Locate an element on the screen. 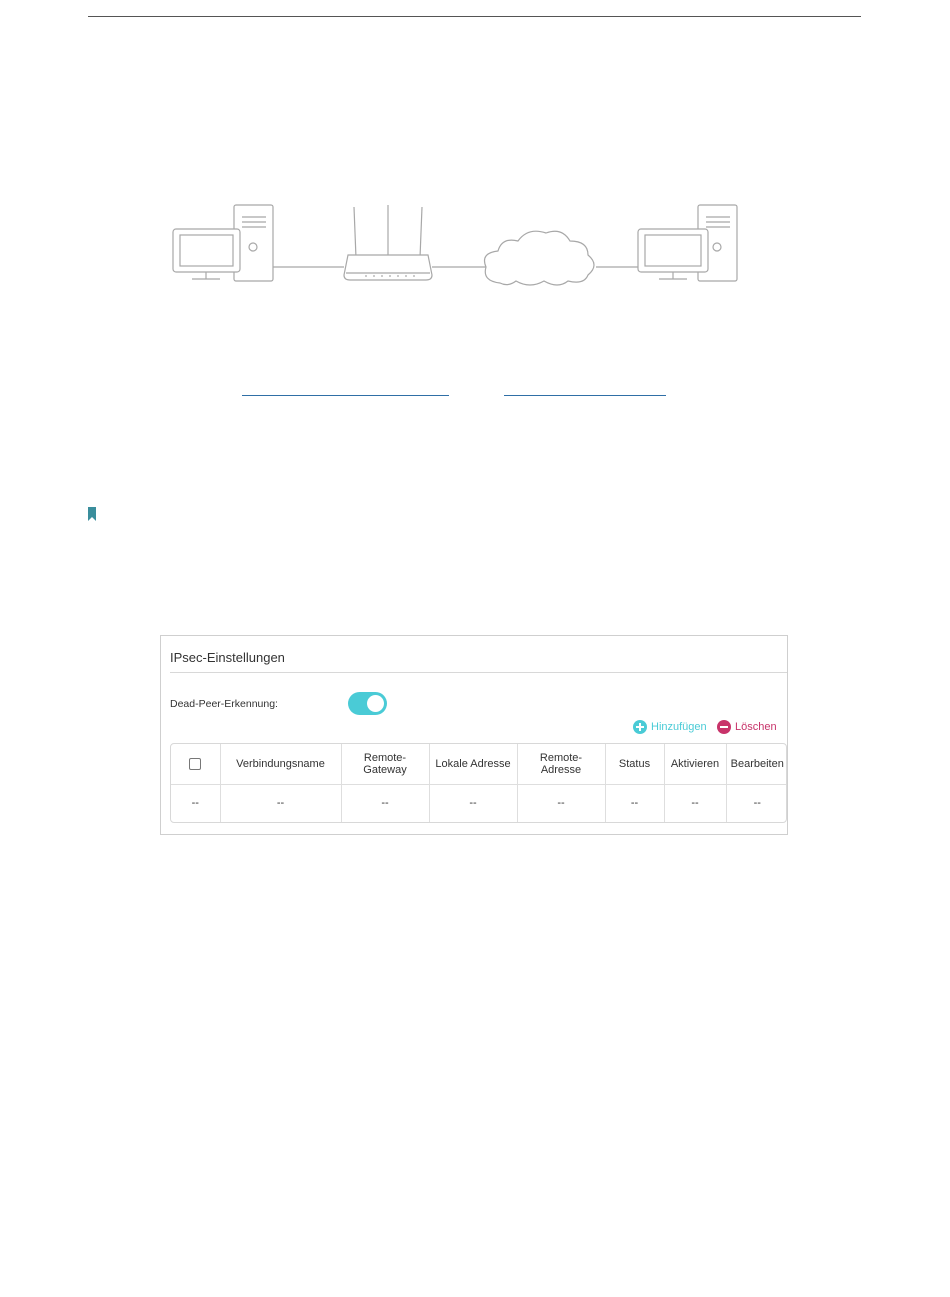 The width and height of the screenshot is (950, 1297). panel-divider is located at coordinates (478, 672).